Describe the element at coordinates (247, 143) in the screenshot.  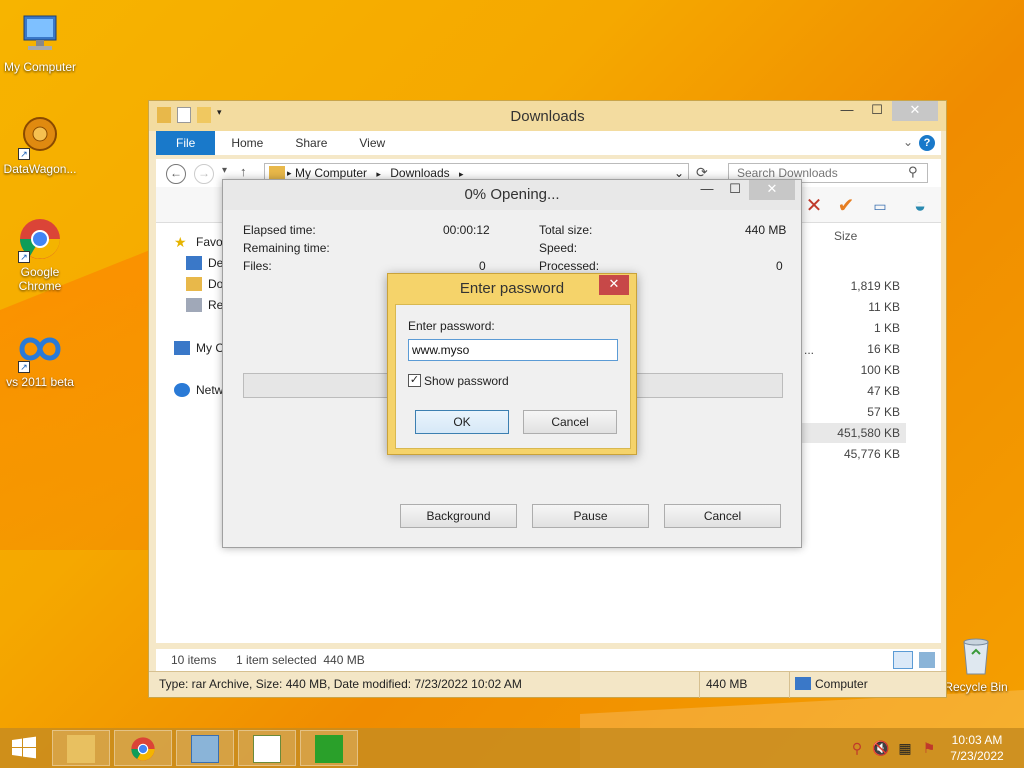
I see `tab-home: Home` at that location.